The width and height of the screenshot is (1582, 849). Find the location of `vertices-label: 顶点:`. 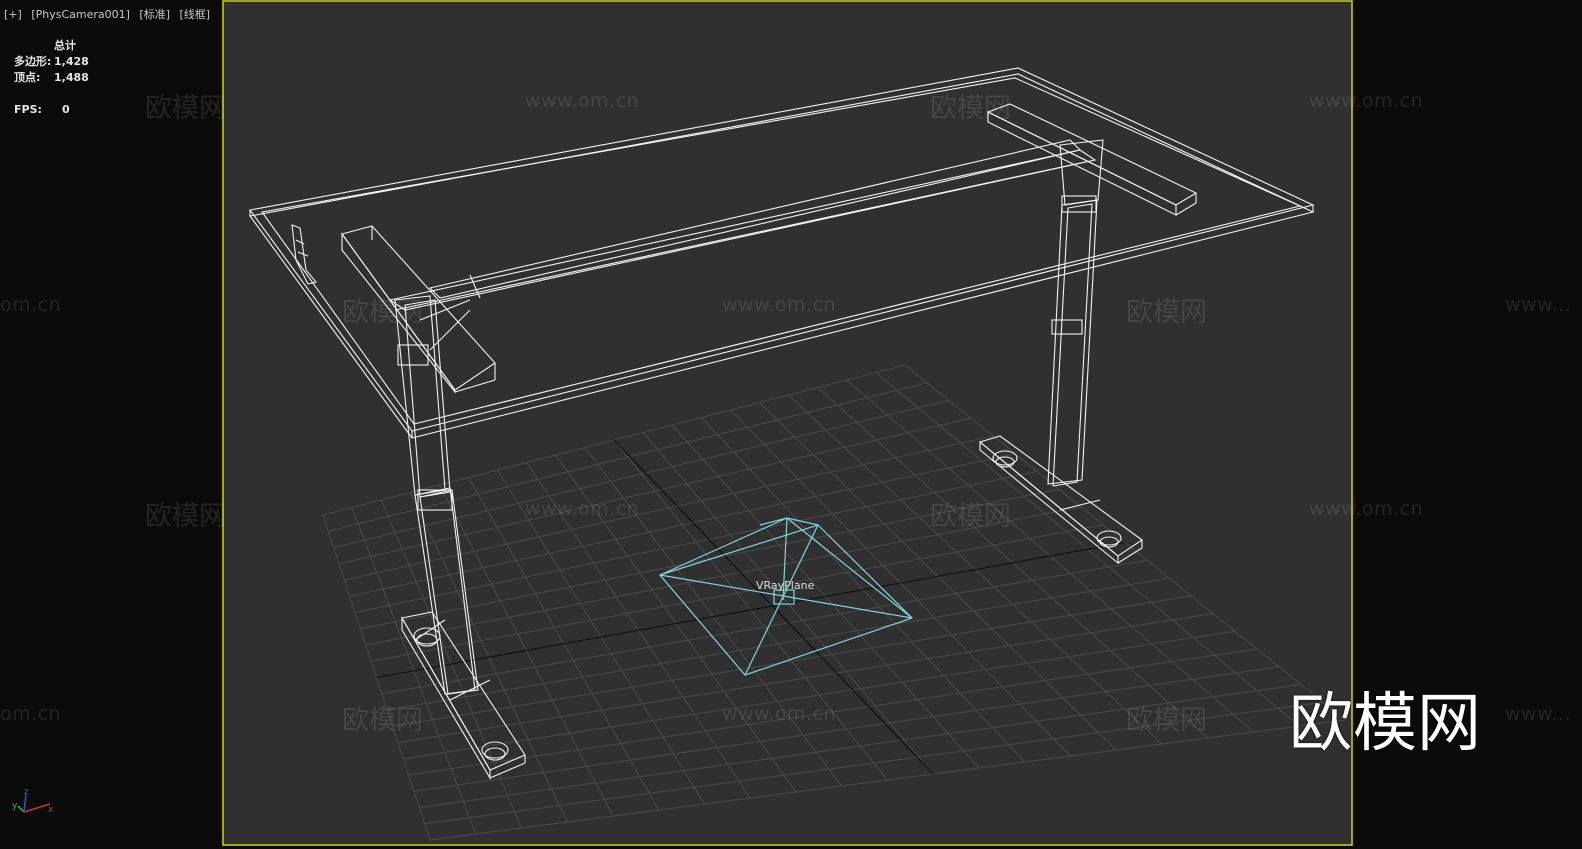

vertices-label: 顶点: is located at coordinates (27, 77).